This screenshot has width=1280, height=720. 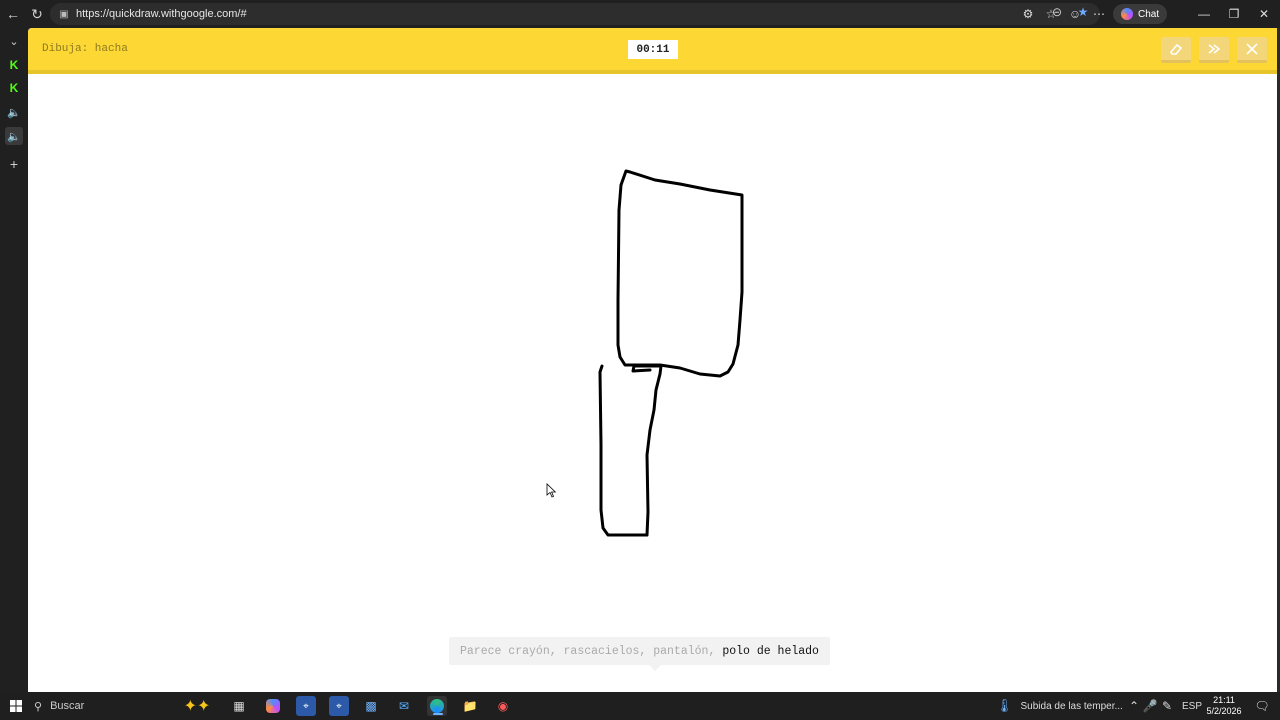 I want to click on axe-handle-stroke, so click(x=630, y=450).